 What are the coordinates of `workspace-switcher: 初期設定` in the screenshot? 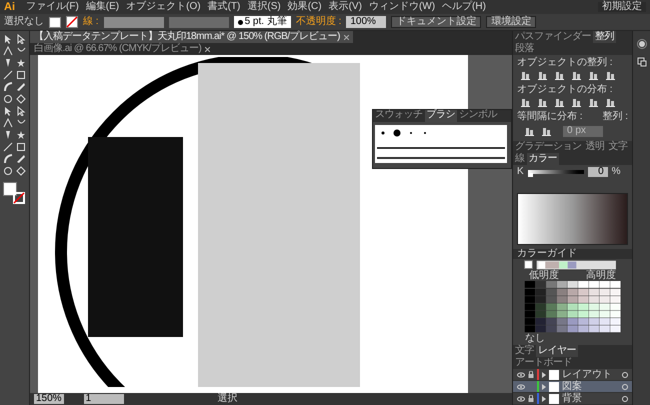 It's located at (622, 7).